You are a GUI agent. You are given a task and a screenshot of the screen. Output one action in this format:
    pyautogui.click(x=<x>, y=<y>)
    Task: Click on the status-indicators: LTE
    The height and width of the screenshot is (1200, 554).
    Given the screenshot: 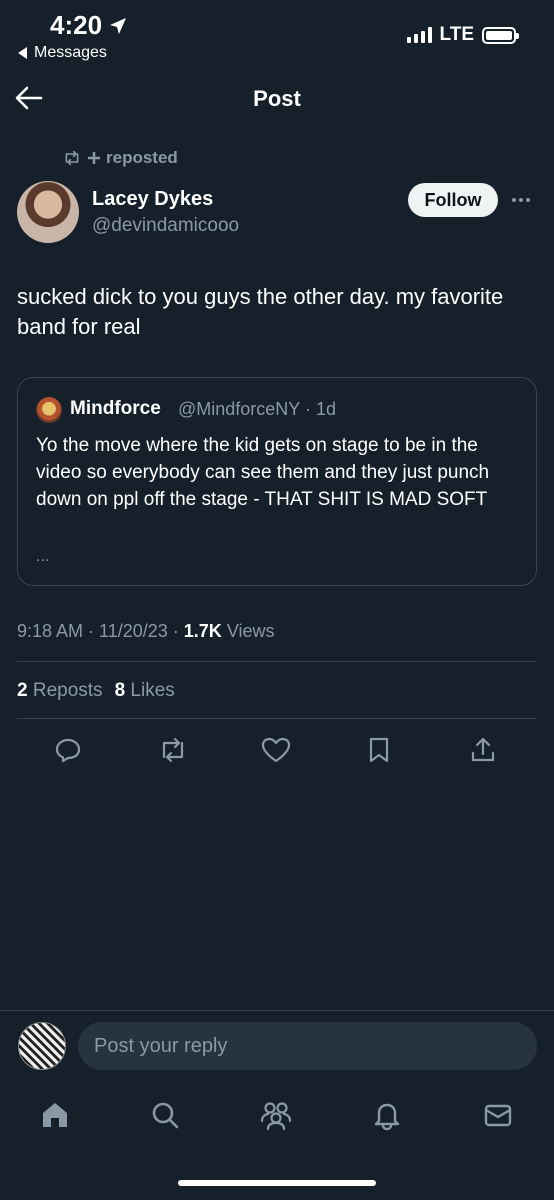 What is the action you would take?
    pyautogui.click(x=462, y=35)
    